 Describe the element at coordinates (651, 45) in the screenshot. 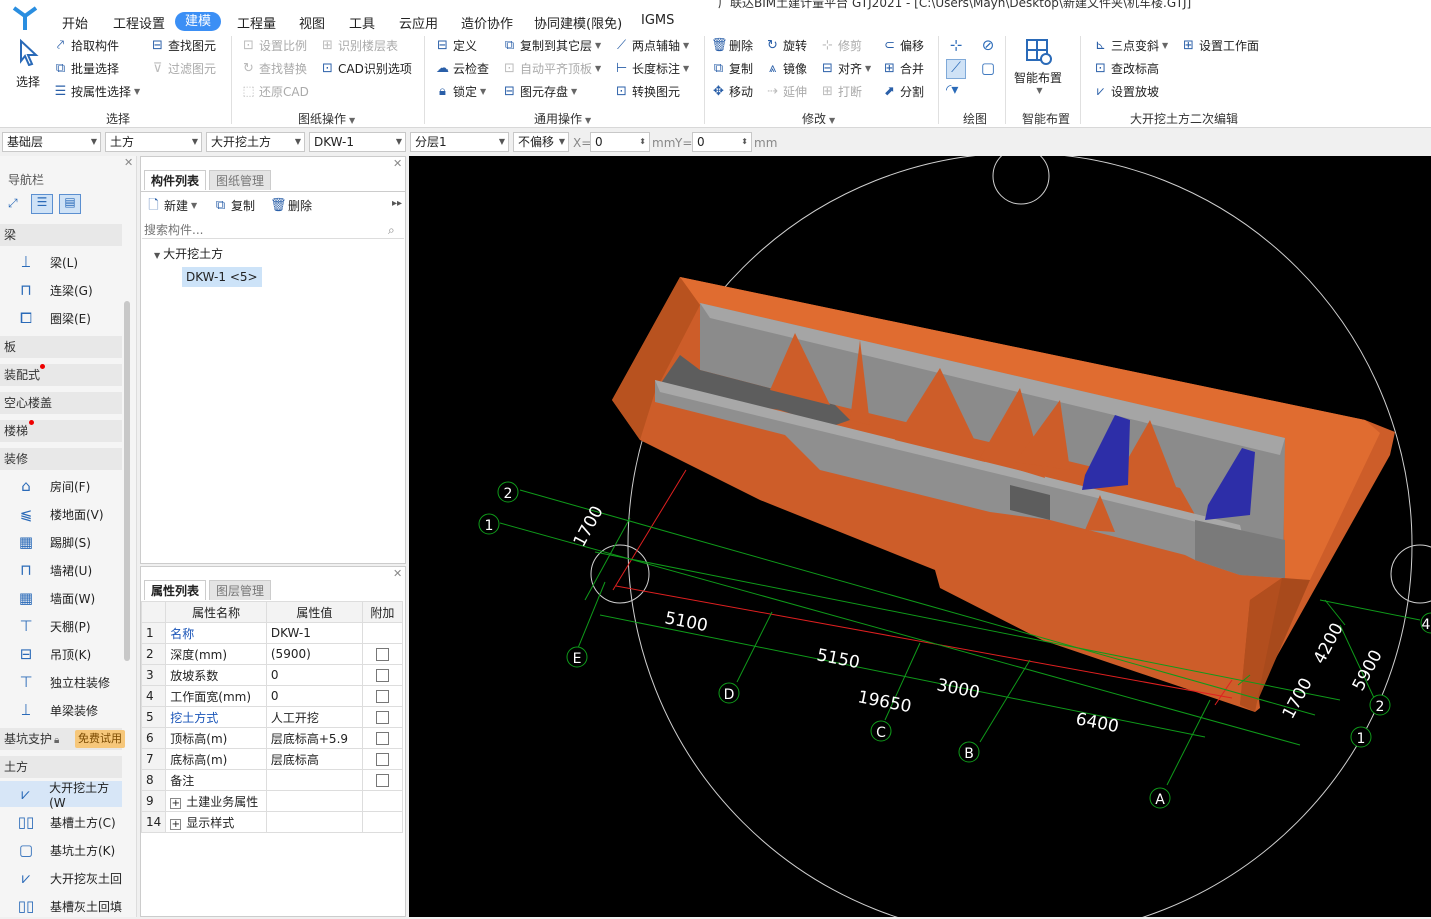

I see `two-point-axis-button: ⟋ 两点辅轴 ▼` at that location.